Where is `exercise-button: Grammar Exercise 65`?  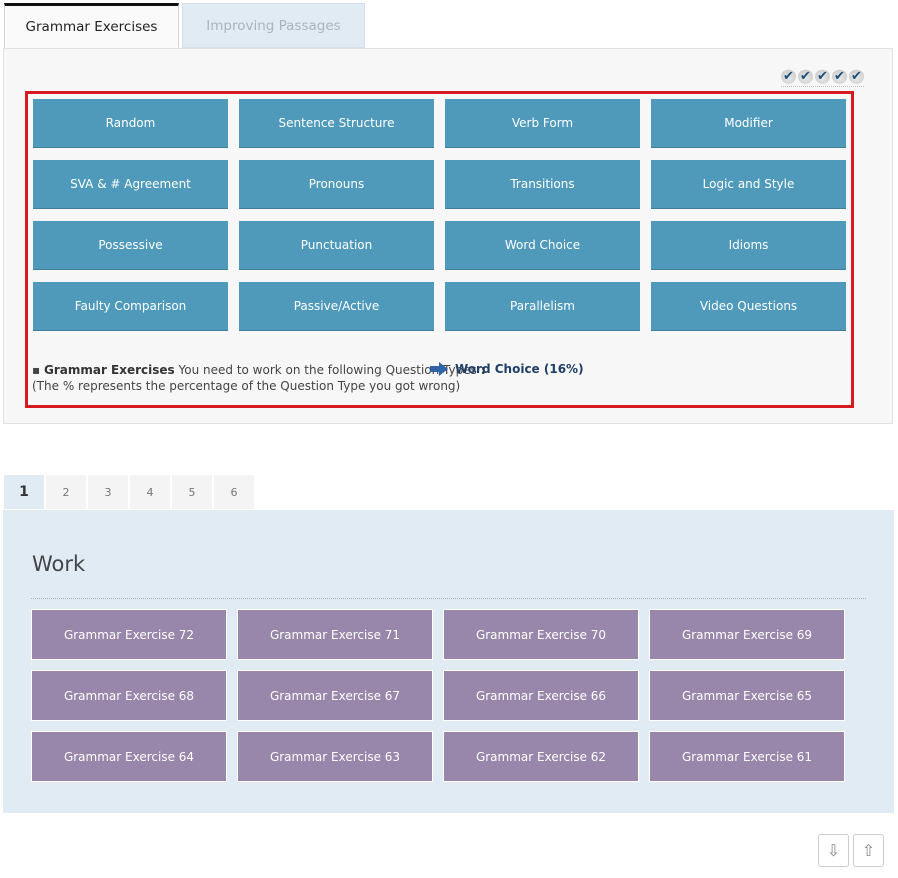
exercise-button: Grammar Exercise 65 is located at coordinates (747, 695).